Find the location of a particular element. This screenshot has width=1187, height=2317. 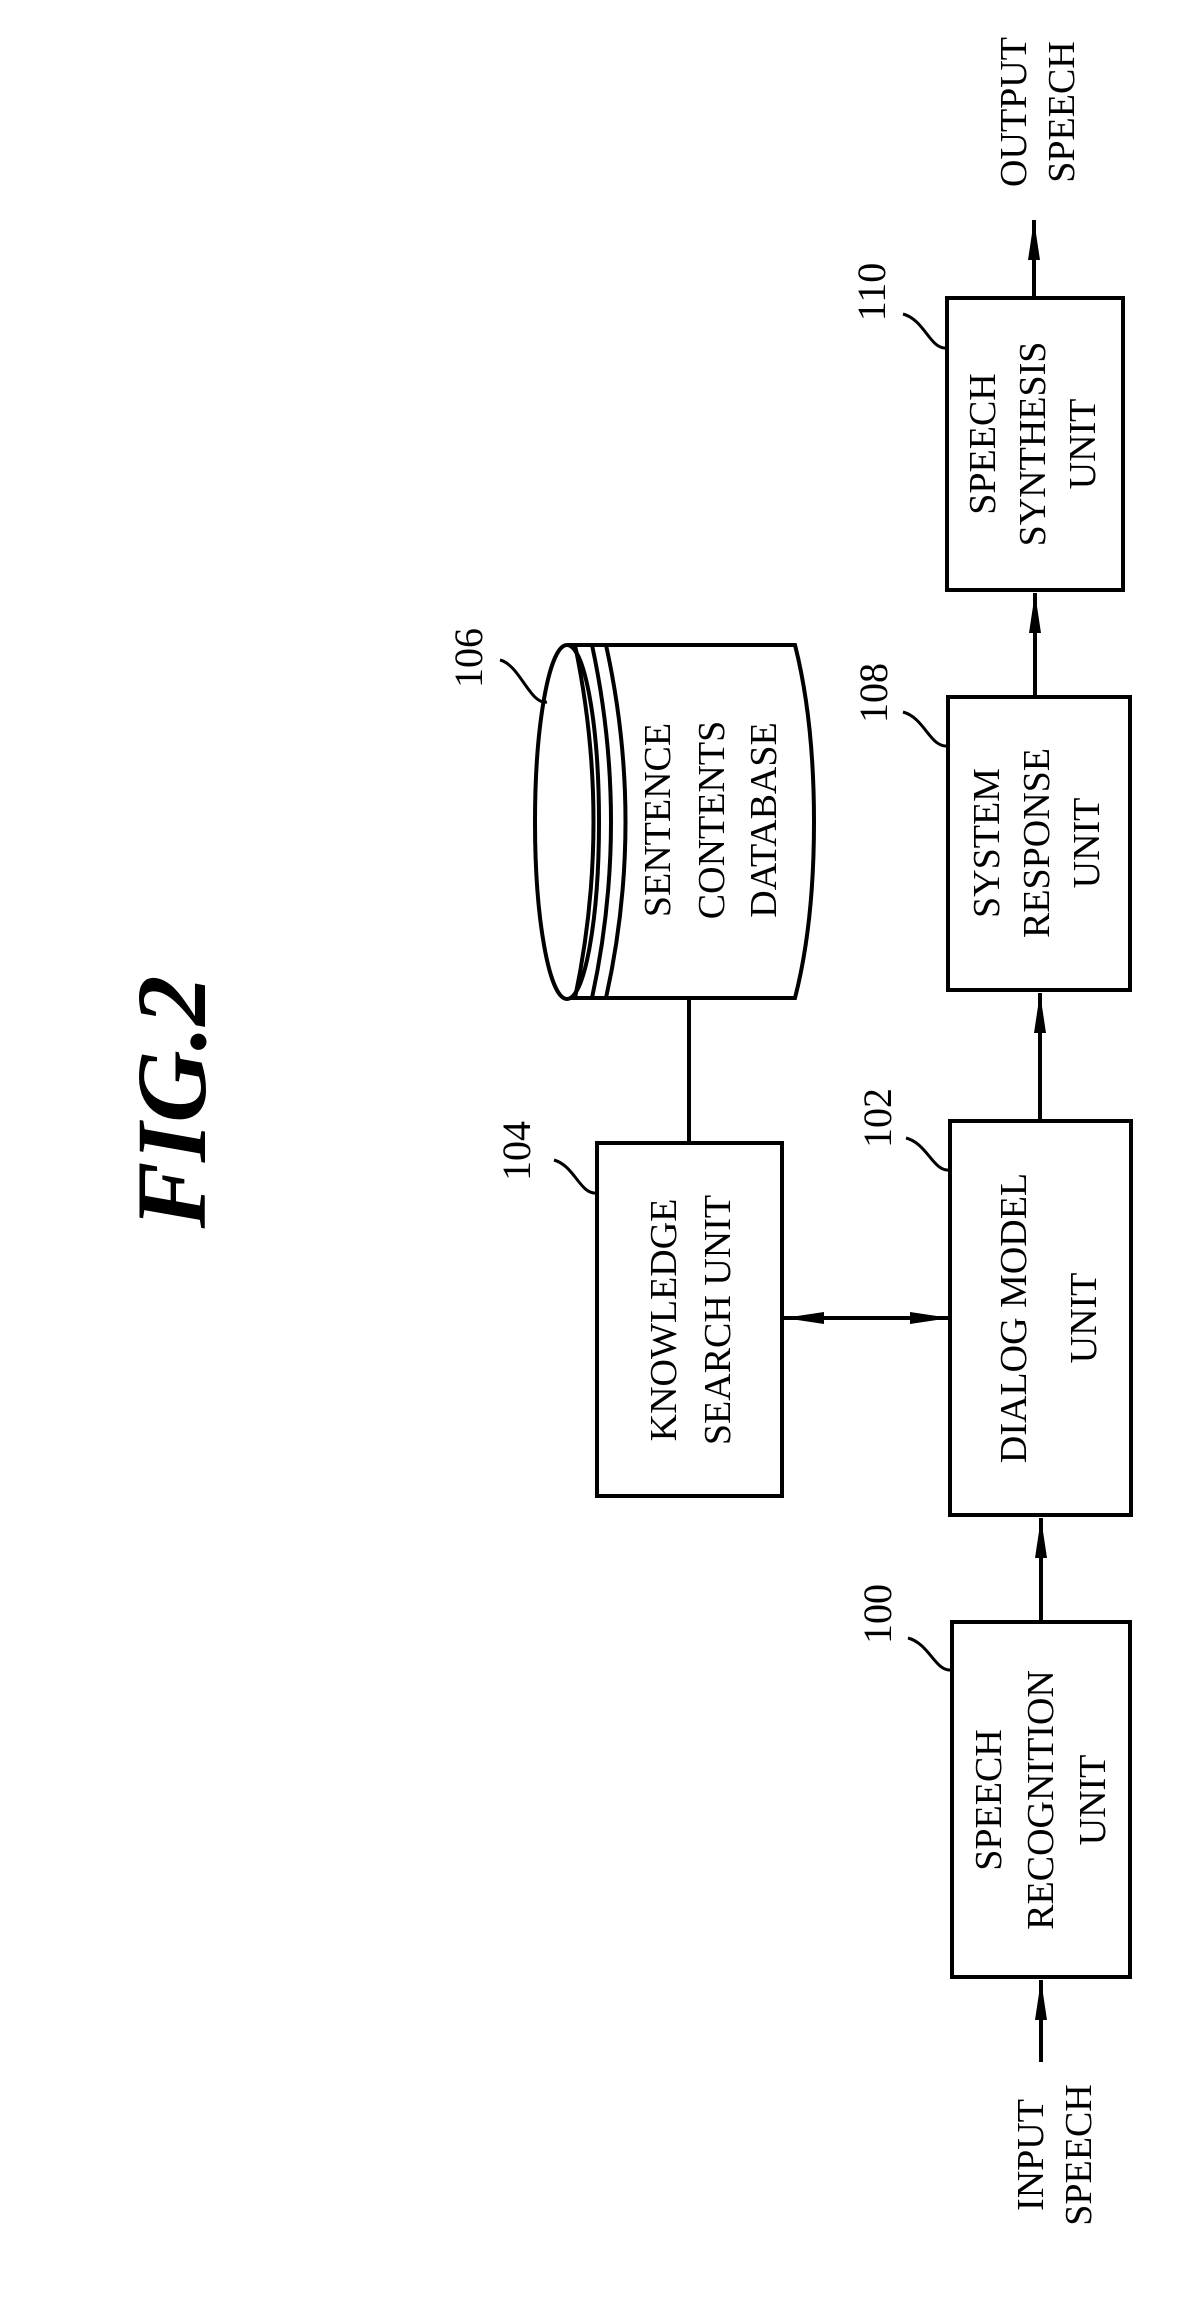

output-speech-line2: SPEECH is located at coordinates (1062, 111).